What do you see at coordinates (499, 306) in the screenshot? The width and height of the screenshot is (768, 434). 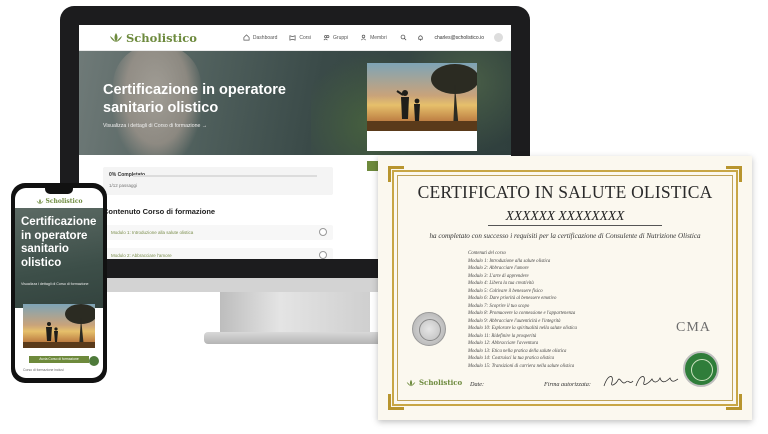 I see `list-item: Modulo 7: Scoprire il tuo scopo` at bounding box center [499, 306].